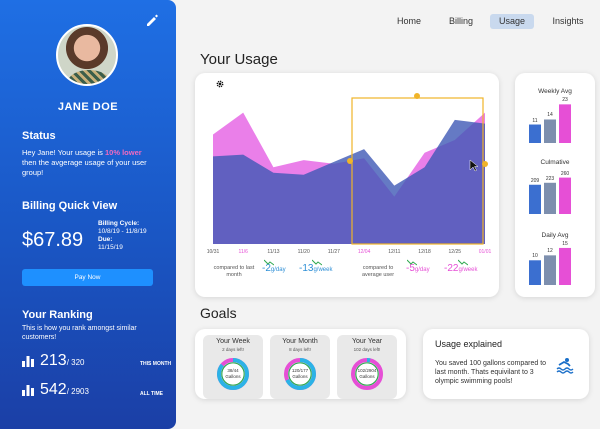  Describe the element at coordinates (367, 367) in the screenshot. I see `goal-year: Your Year 102 days left! 102/2904 Gallons` at that location.